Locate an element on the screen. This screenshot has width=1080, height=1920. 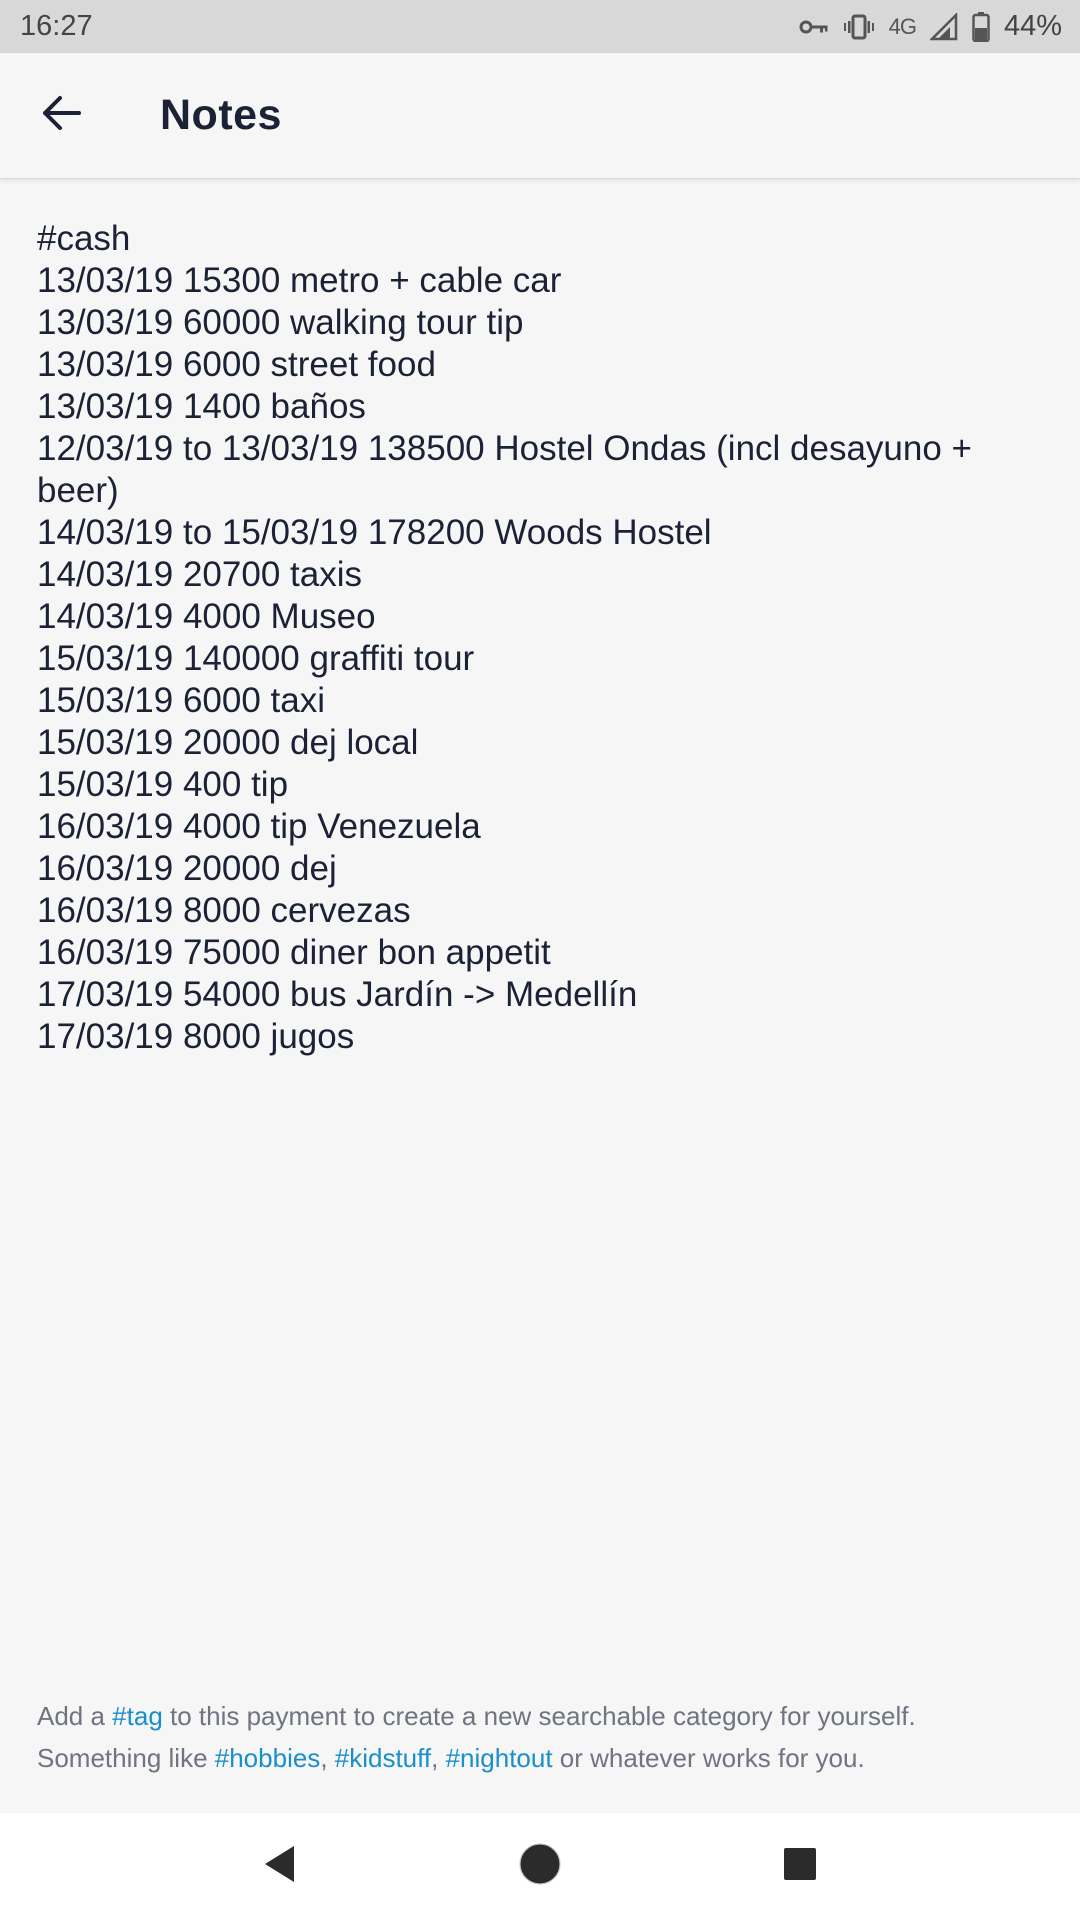
page-title: Notes is located at coordinates (221, 115).